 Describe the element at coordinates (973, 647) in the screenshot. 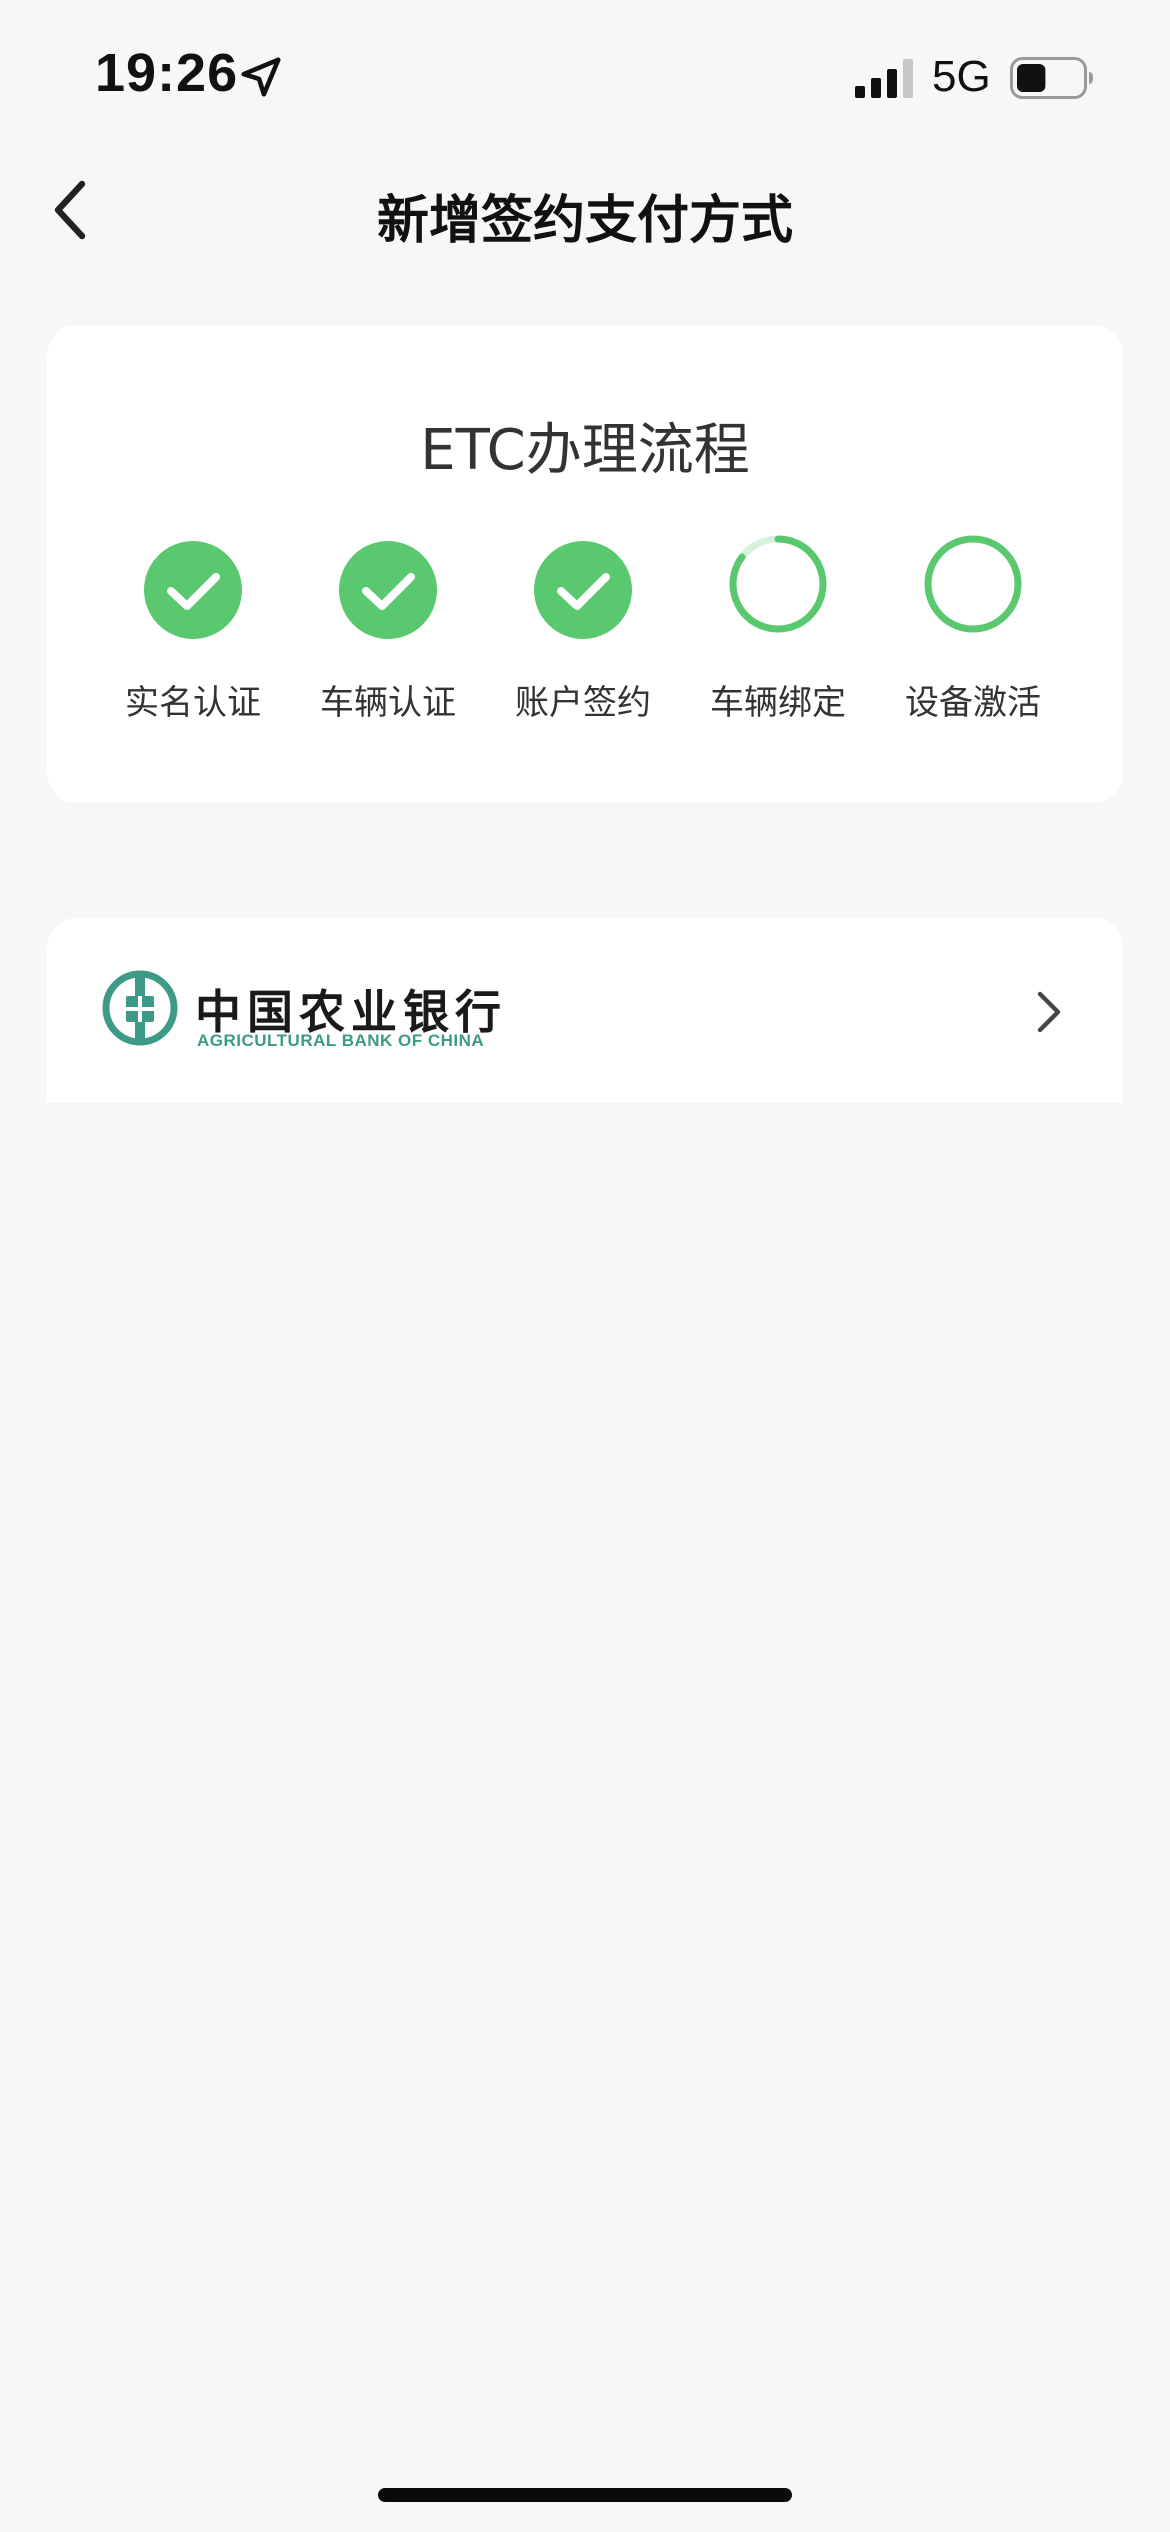

I see `step-device-activation: 设备激活` at that location.